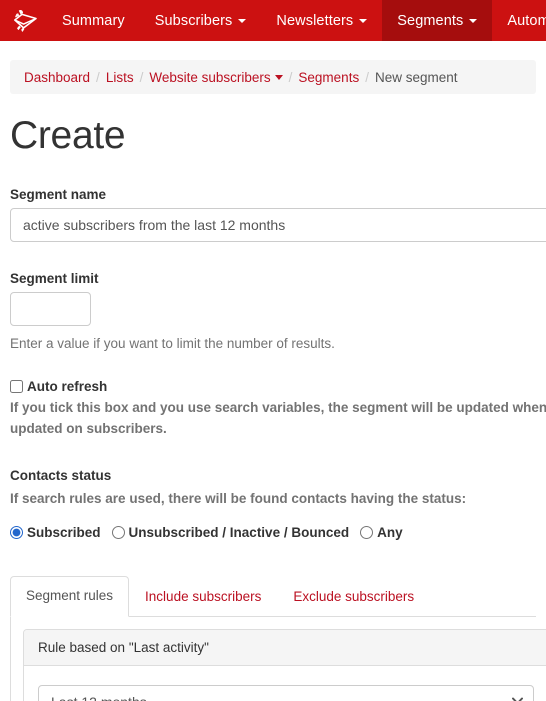 This screenshot has width=546, height=701. I want to click on tab-segment-rules: Segment rules, so click(70, 597).